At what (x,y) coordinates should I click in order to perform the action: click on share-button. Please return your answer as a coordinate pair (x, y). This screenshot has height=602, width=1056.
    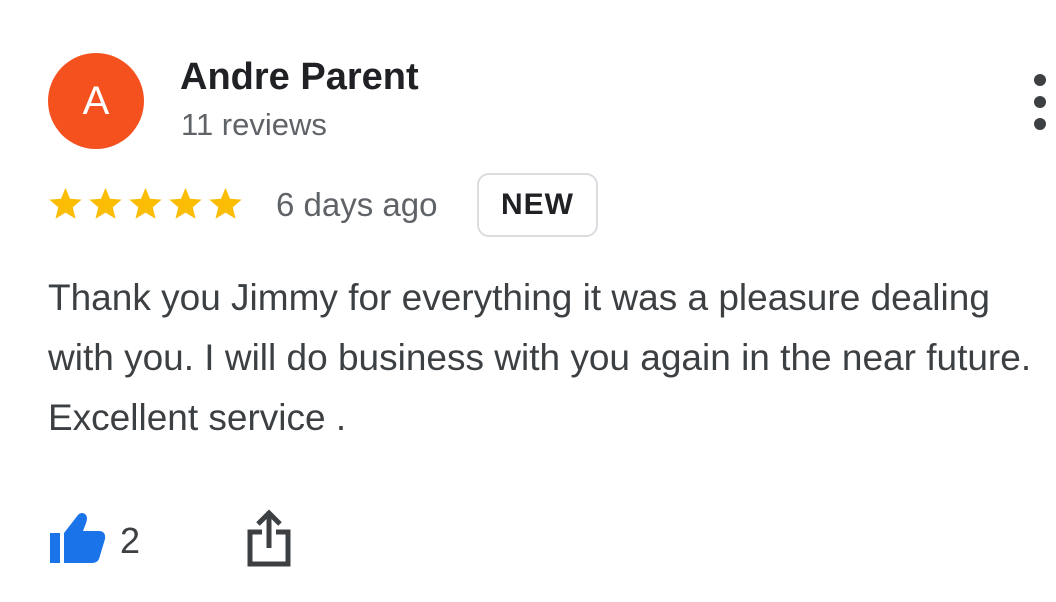
    Looking at the image, I should click on (269, 539).